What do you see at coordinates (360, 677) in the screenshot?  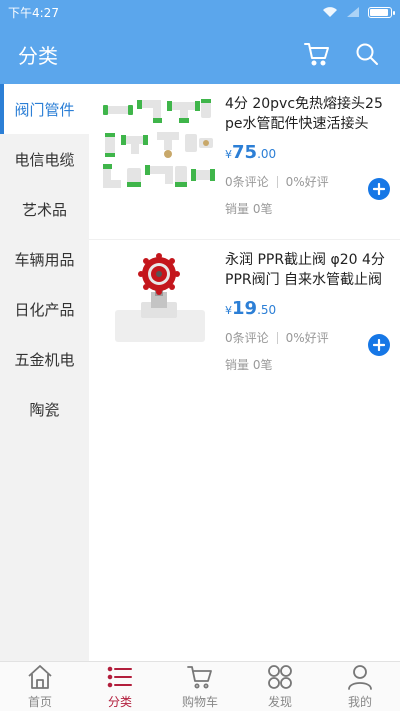 I see `user-icon` at bounding box center [360, 677].